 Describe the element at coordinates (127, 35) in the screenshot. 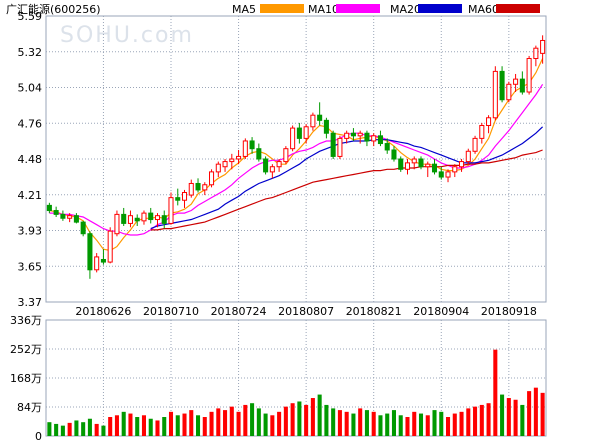

I see `watermark: SOHU.com` at that location.